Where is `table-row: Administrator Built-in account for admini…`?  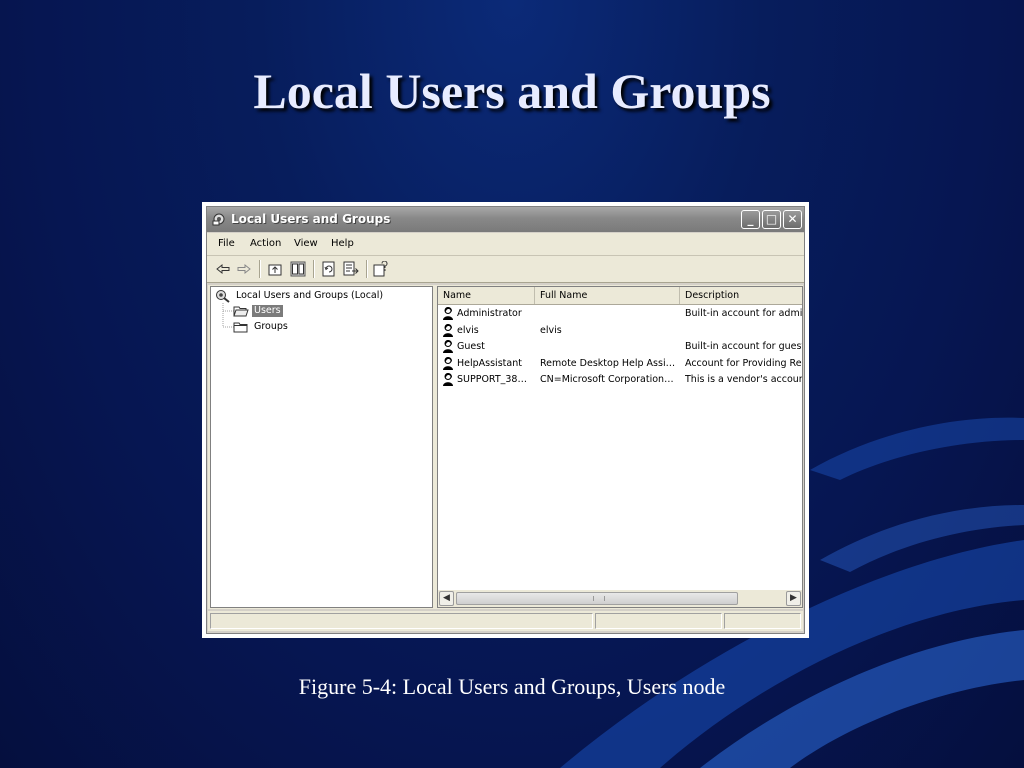 table-row: Administrator Built-in account for admini… is located at coordinates (620, 314).